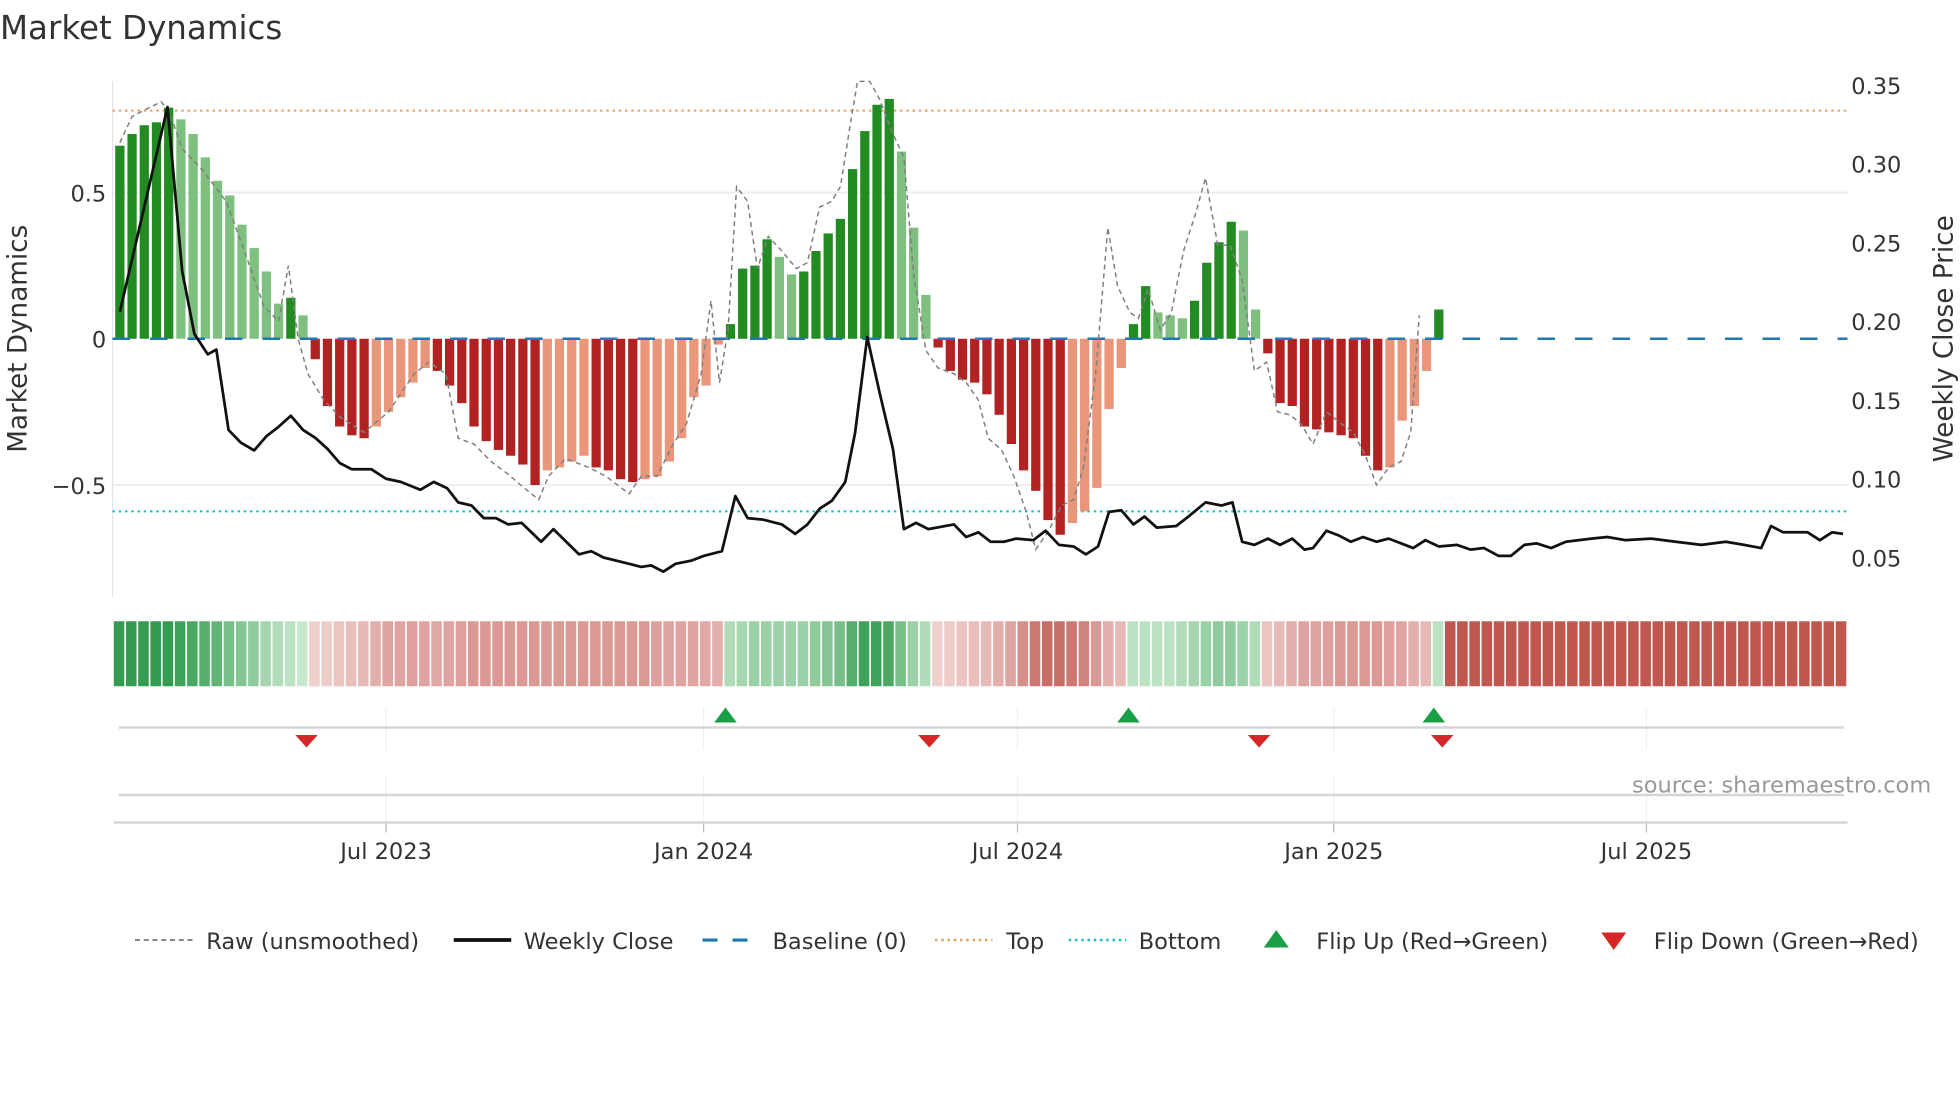 This screenshot has width=1960, height=1102. What do you see at coordinates (702, 852) in the screenshot?
I see `x-tick-label: Jan 2024` at bounding box center [702, 852].